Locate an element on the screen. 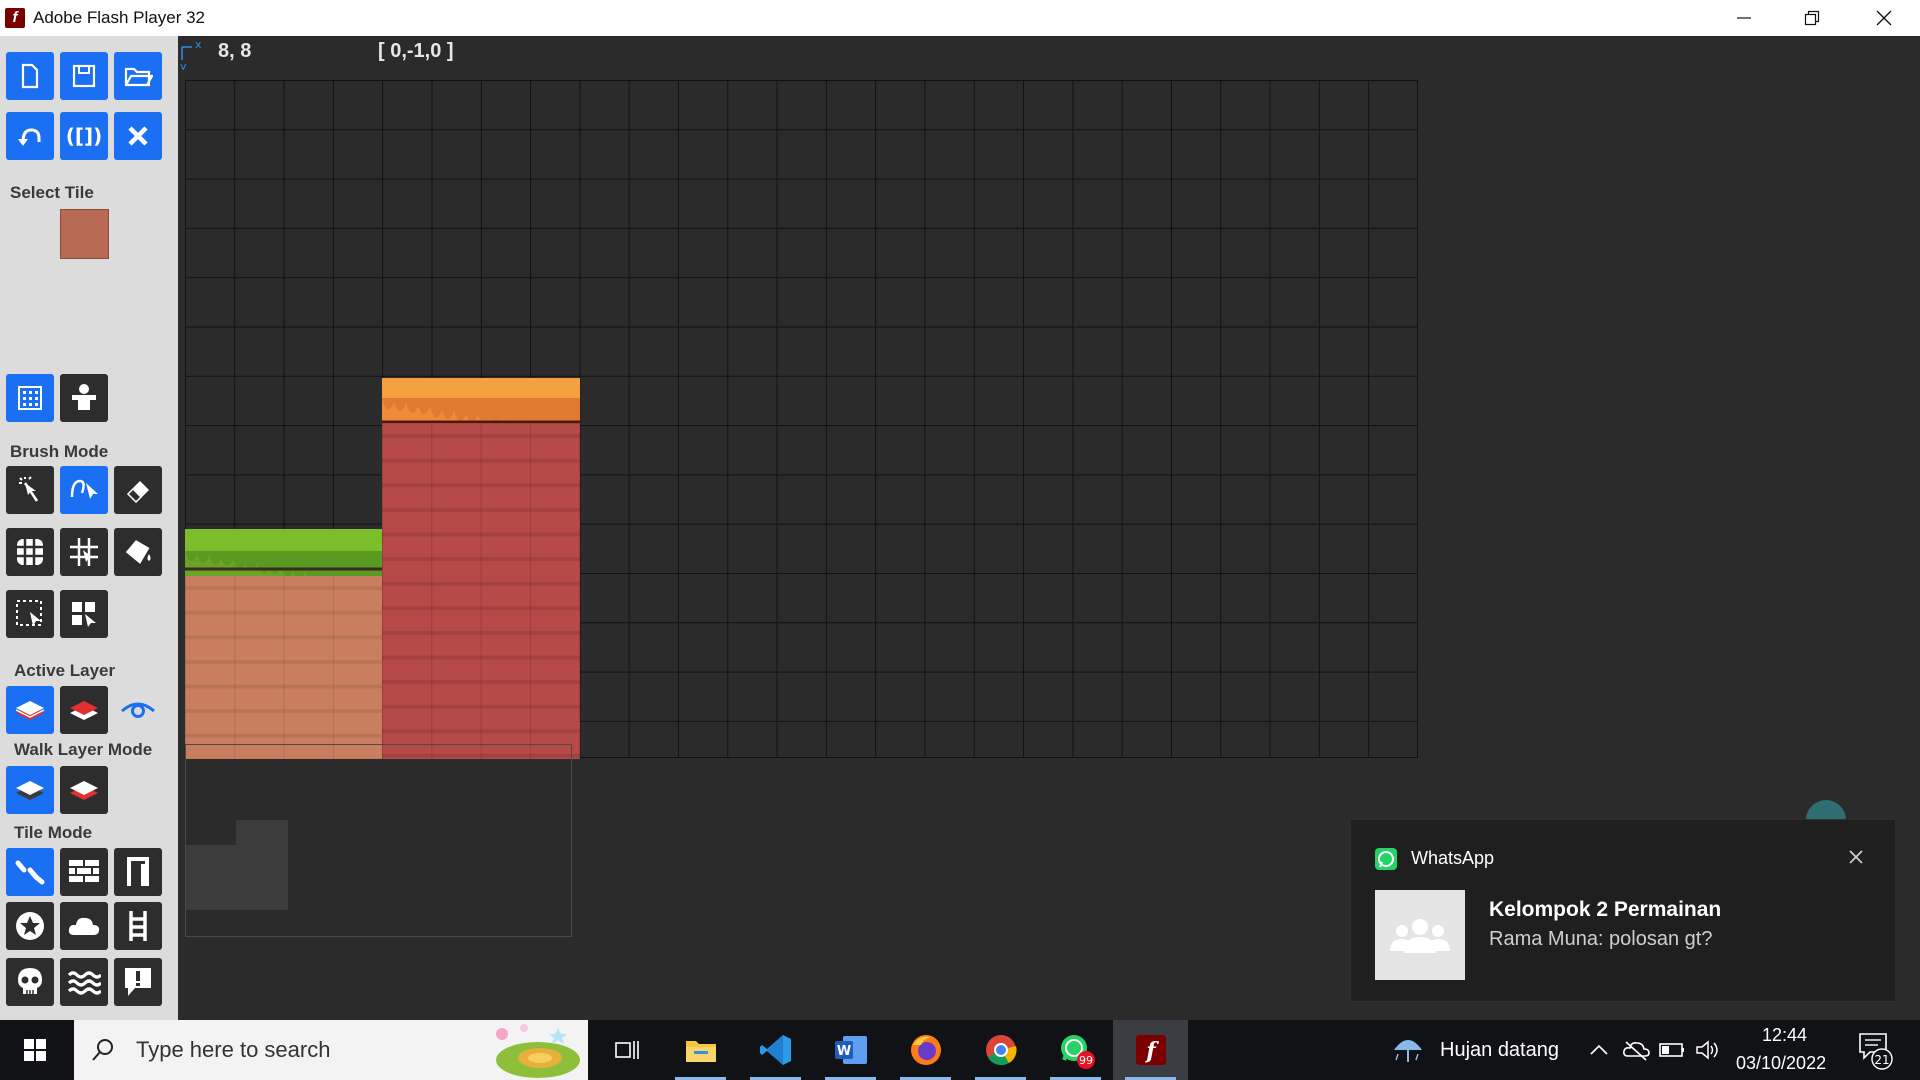 Image resolution: width=1920 pixels, height=1080 pixels. group-icon is located at coordinates (1420, 936).